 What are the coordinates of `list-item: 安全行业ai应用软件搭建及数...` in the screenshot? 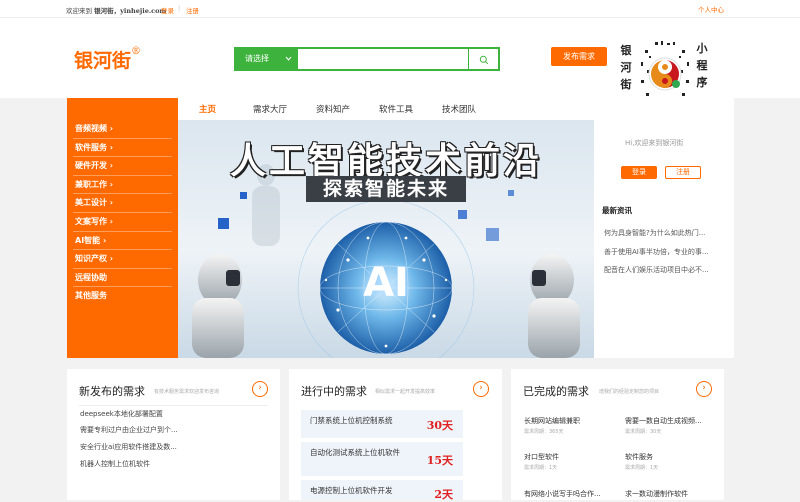 It's located at (128, 447).